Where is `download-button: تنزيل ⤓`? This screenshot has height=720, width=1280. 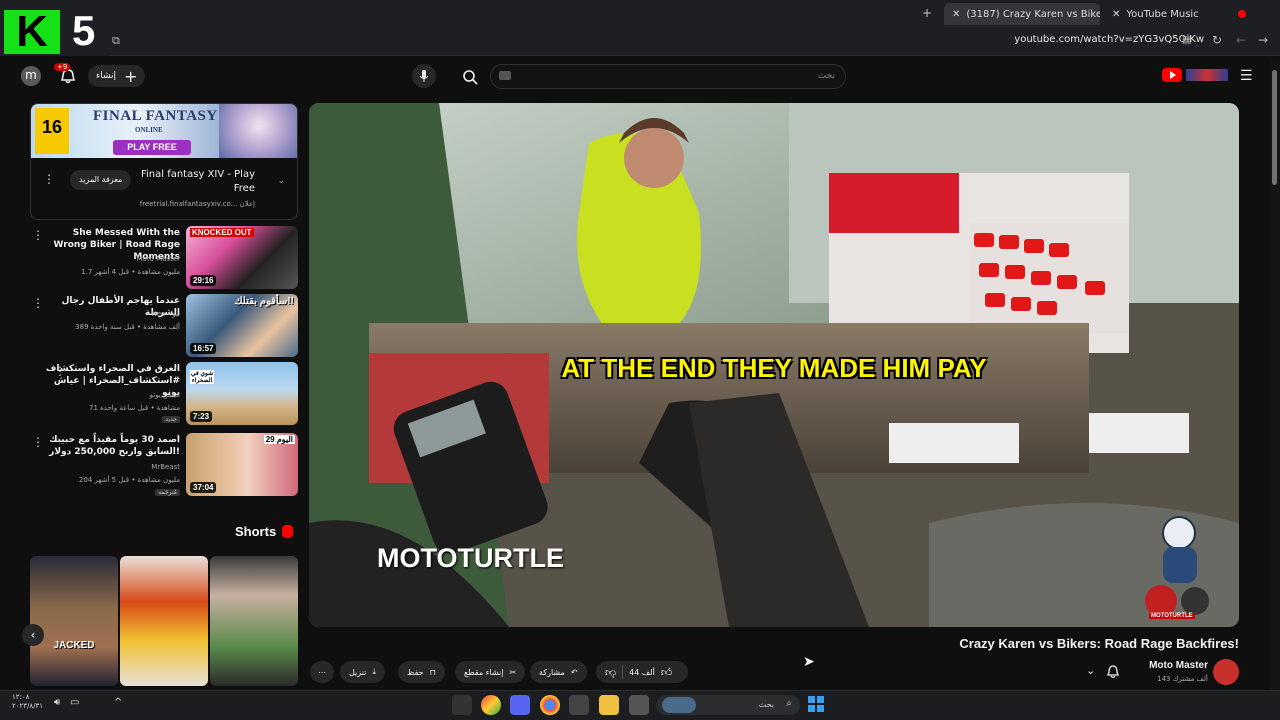 download-button: تنزيل ⤓ is located at coordinates (362, 672).